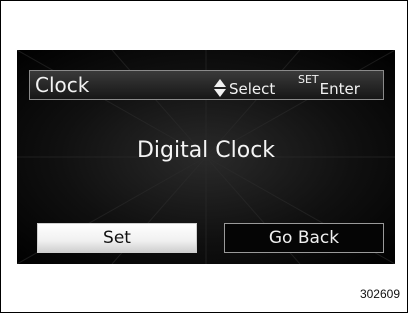 This screenshot has width=408, height=313. I want to click on select-hint-group: Select, so click(244, 86).